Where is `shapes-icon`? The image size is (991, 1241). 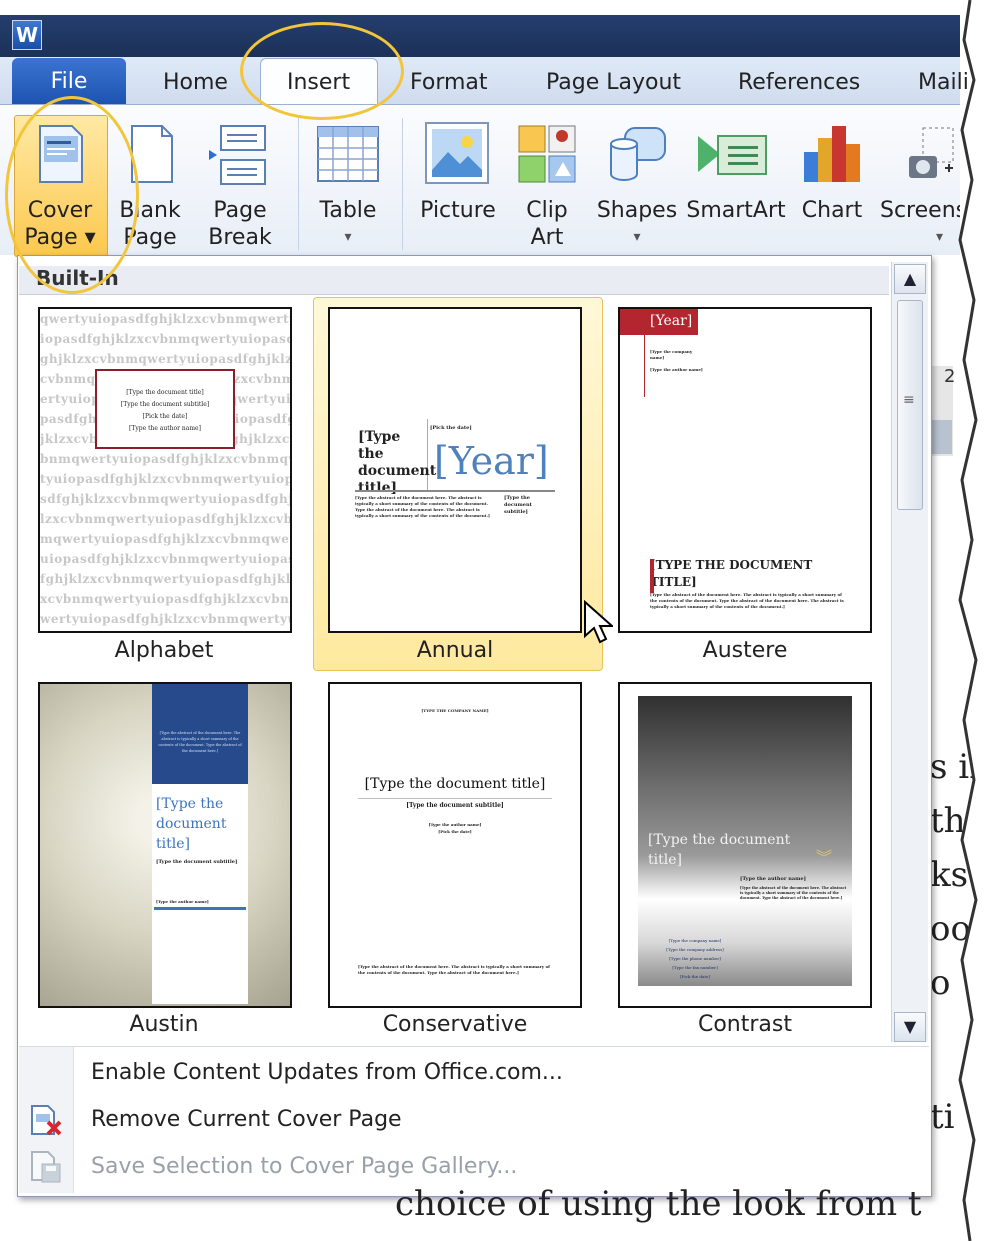 shapes-icon is located at coordinates (637, 156).